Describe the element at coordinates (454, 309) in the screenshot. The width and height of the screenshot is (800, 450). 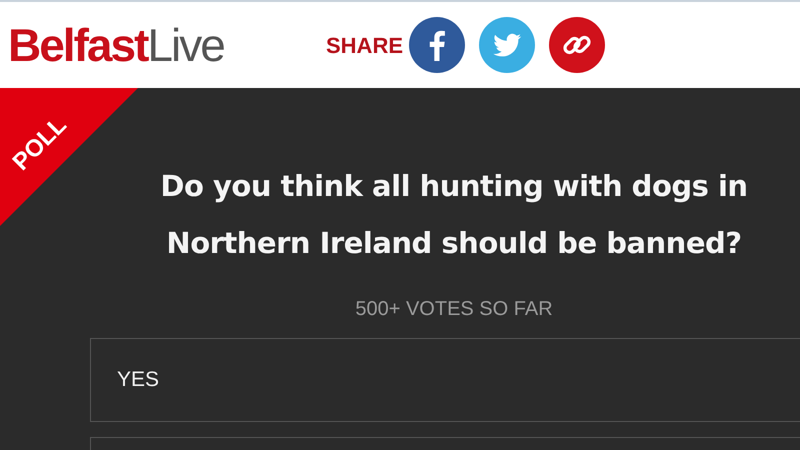
I see `vote-count: 500+ VOTES SO FAR` at that location.